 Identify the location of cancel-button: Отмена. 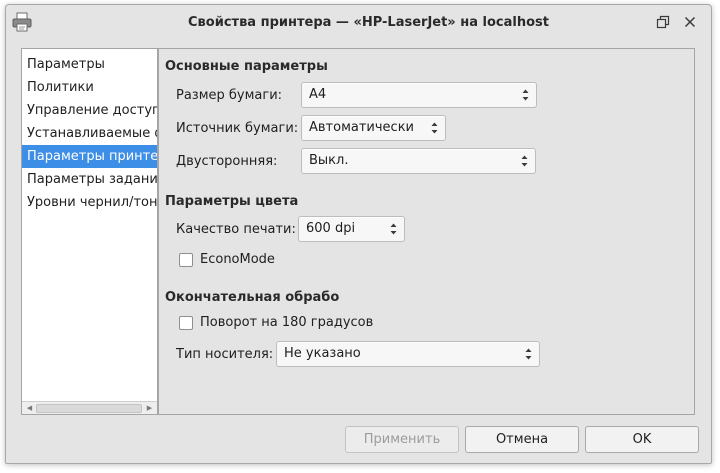
(522, 439).